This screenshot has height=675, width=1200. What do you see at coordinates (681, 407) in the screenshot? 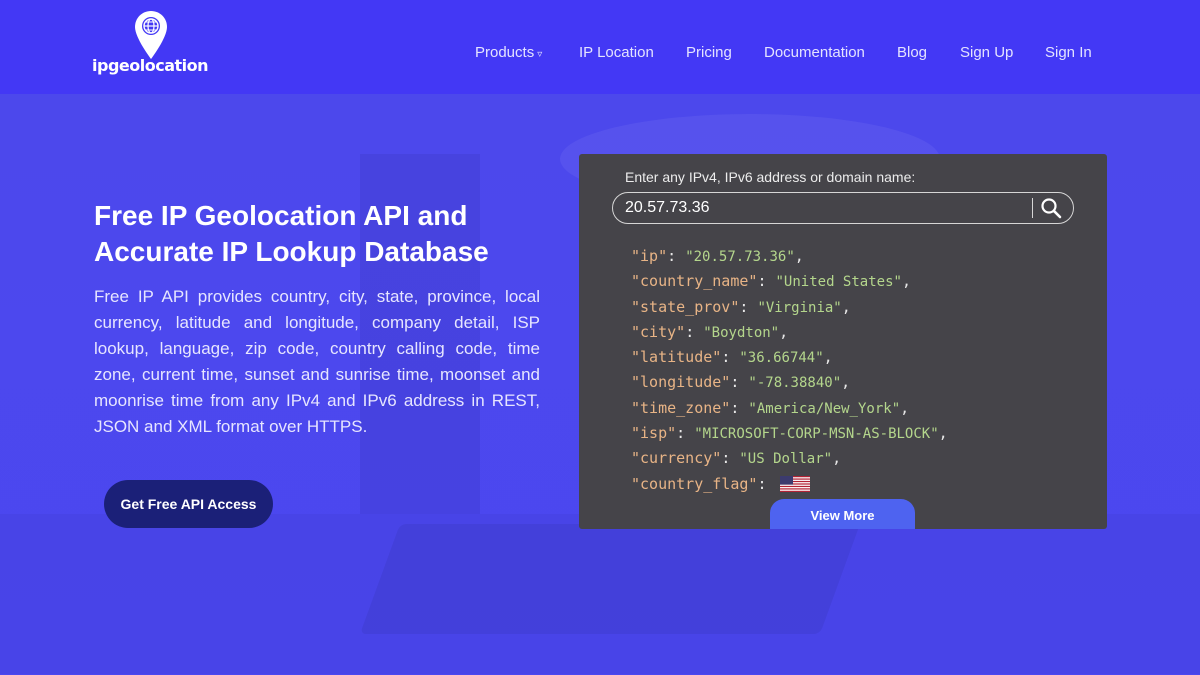
I see `json-key: "time_zone"` at bounding box center [681, 407].